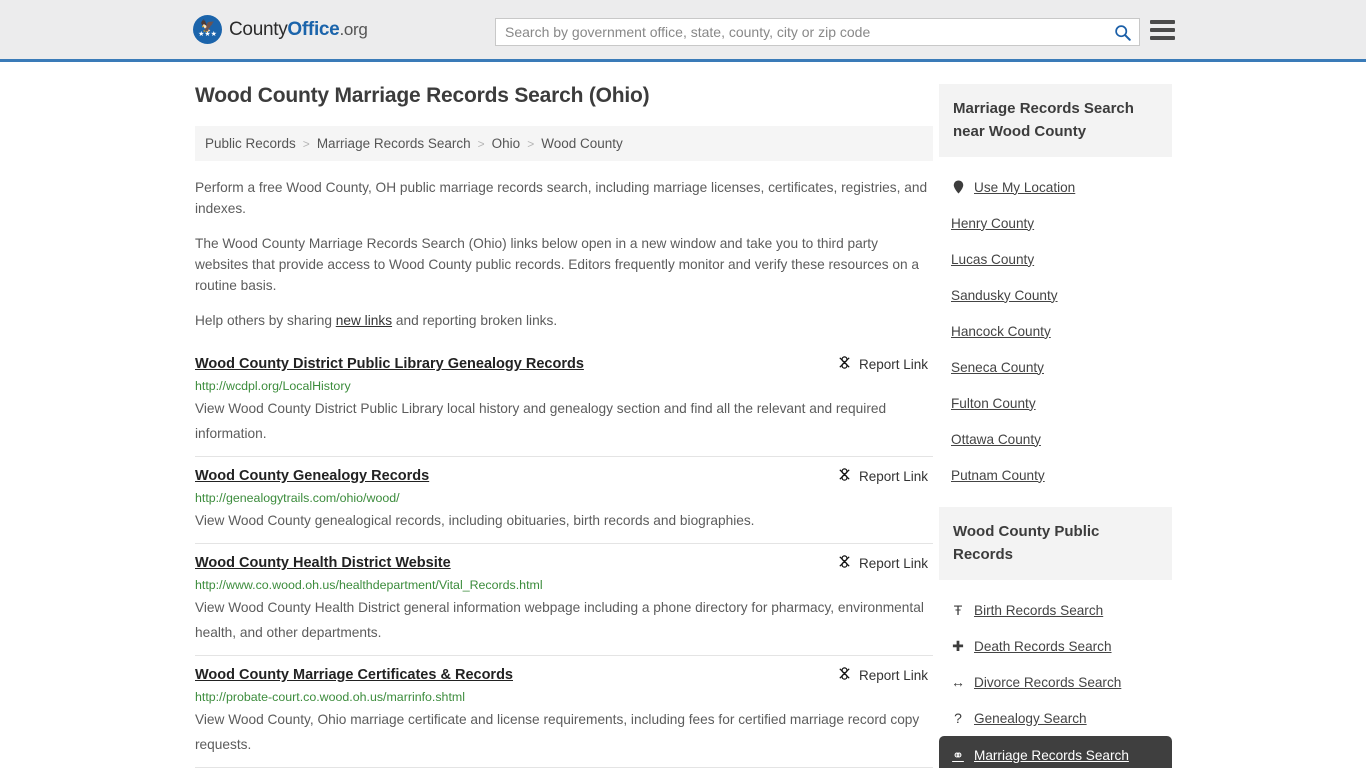 The image size is (1366, 768). What do you see at coordinates (1001, 331) in the screenshot?
I see `nearby-county-link-hancock: Hancock County` at bounding box center [1001, 331].